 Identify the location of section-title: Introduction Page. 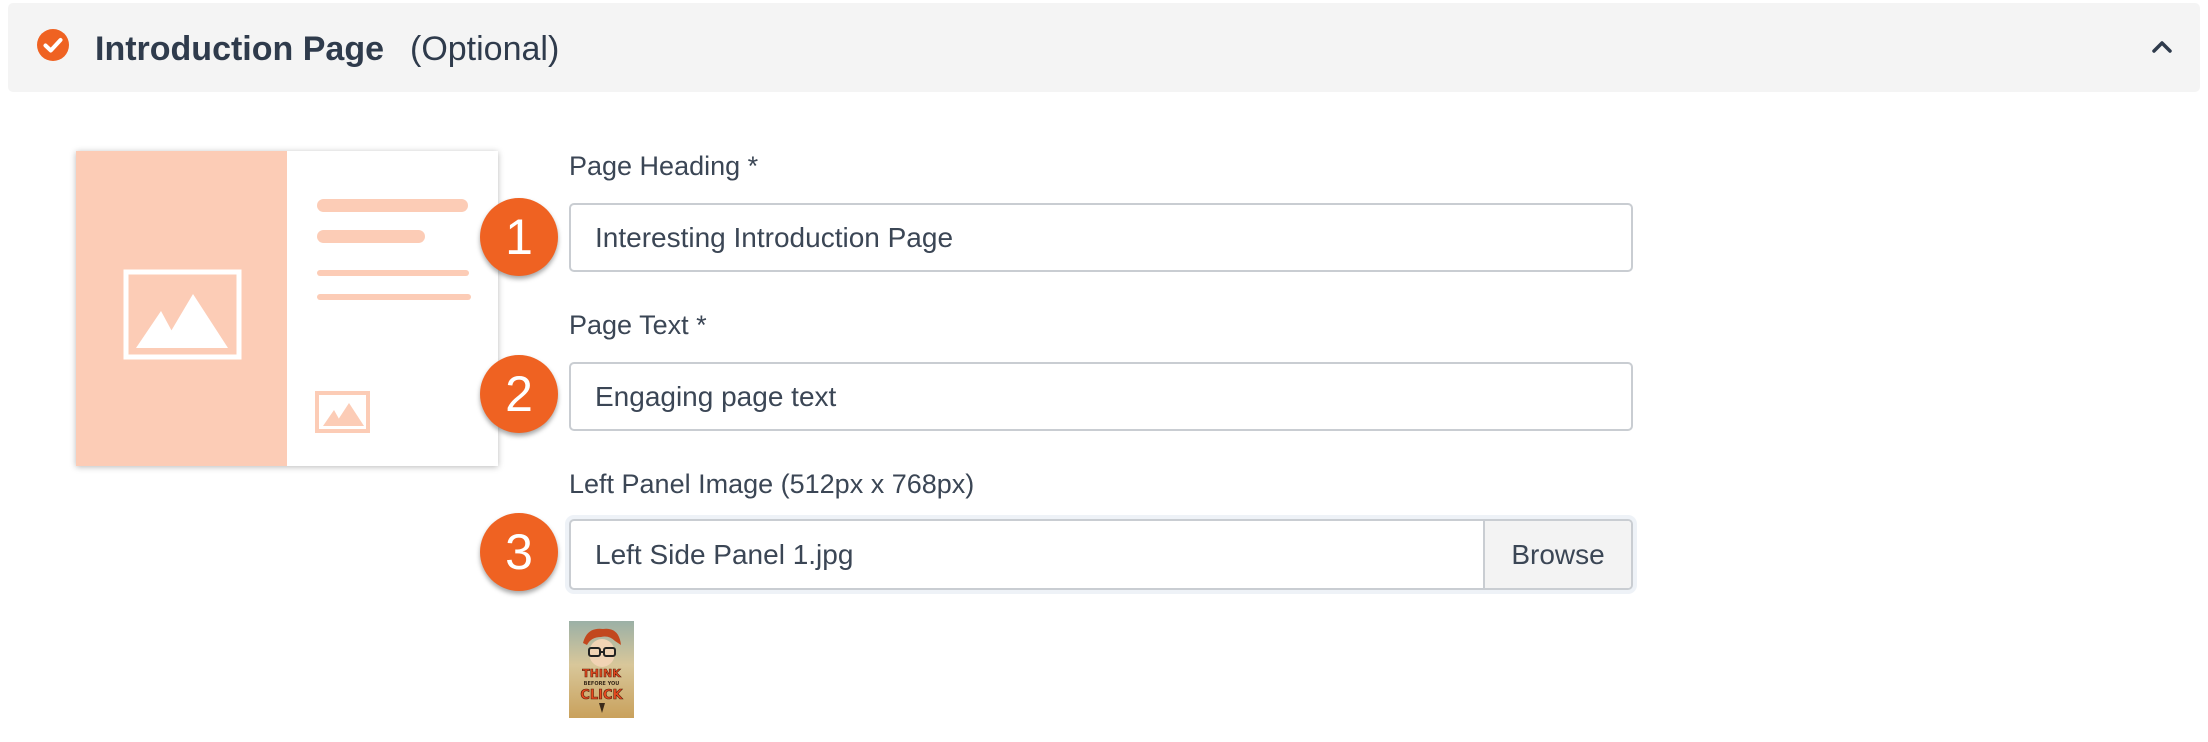
(239, 49).